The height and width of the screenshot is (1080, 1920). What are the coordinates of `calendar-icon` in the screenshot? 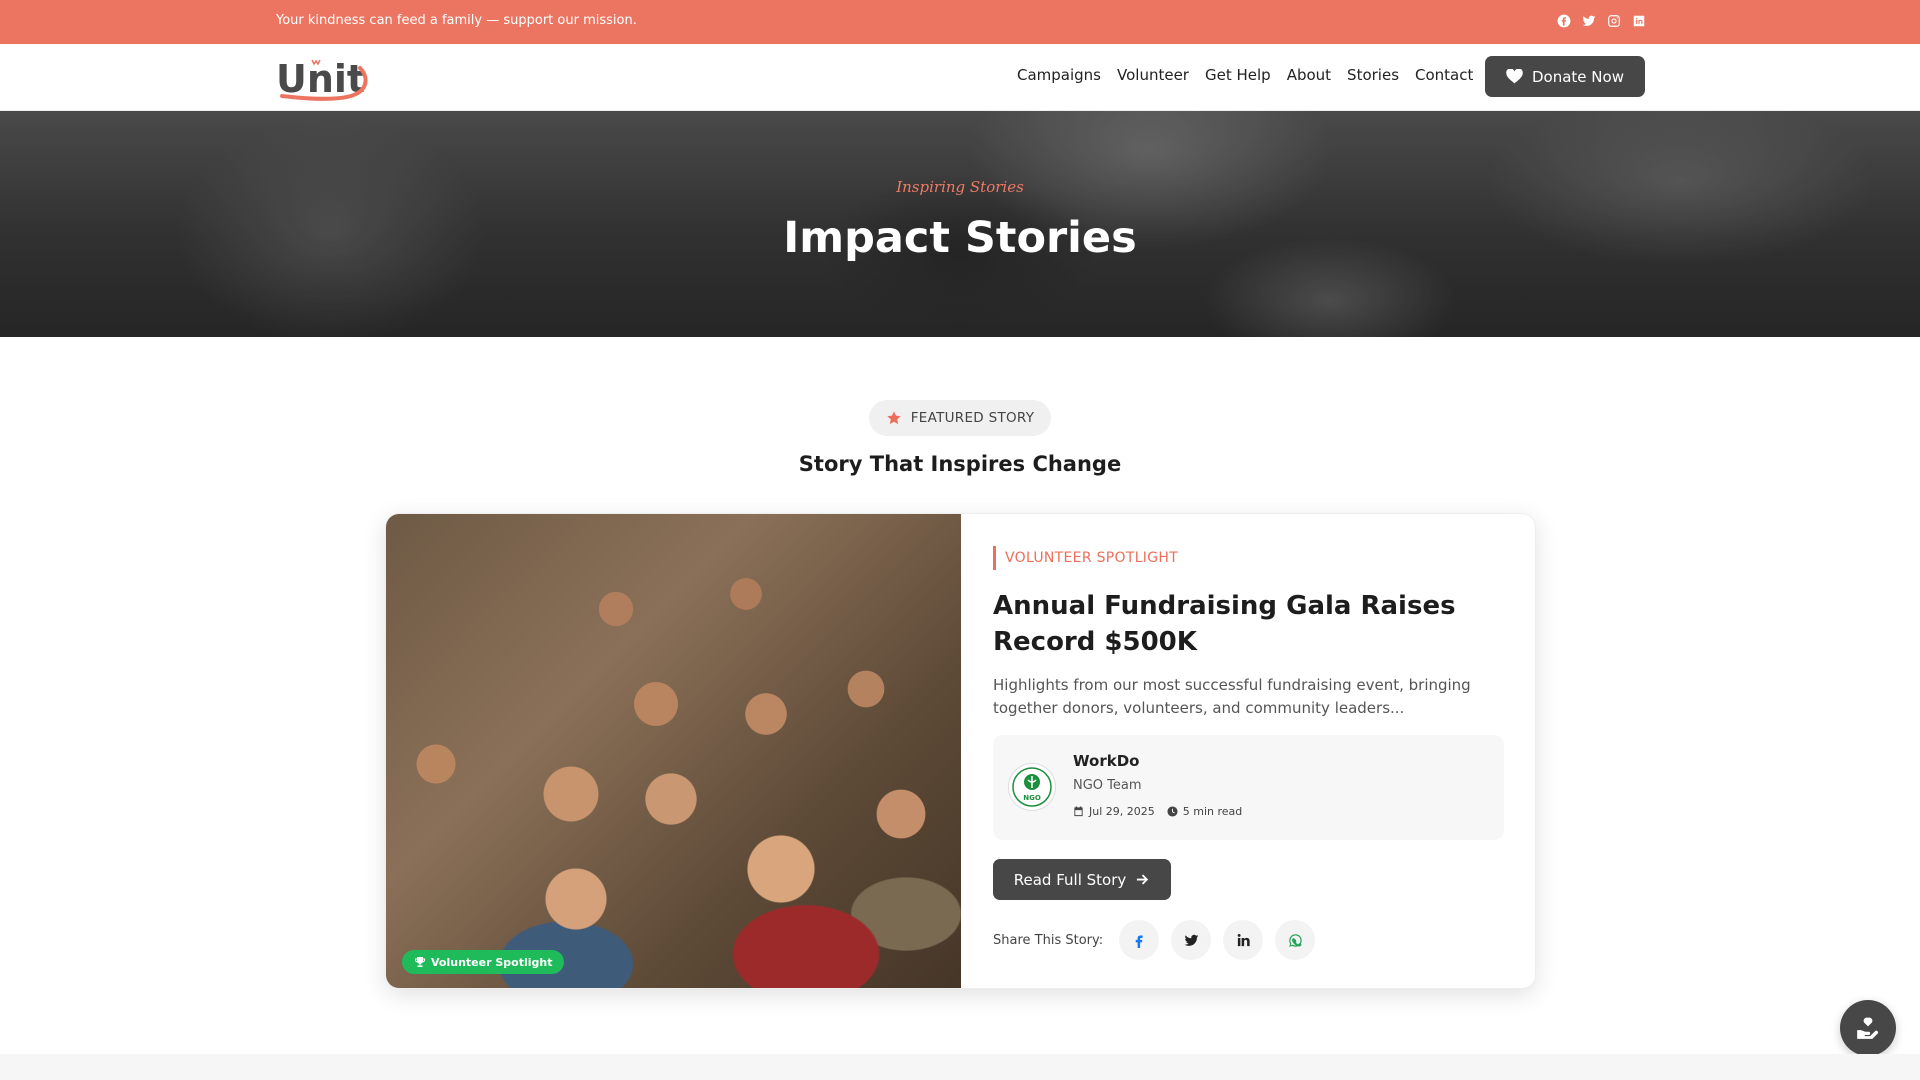 It's located at (1078, 811).